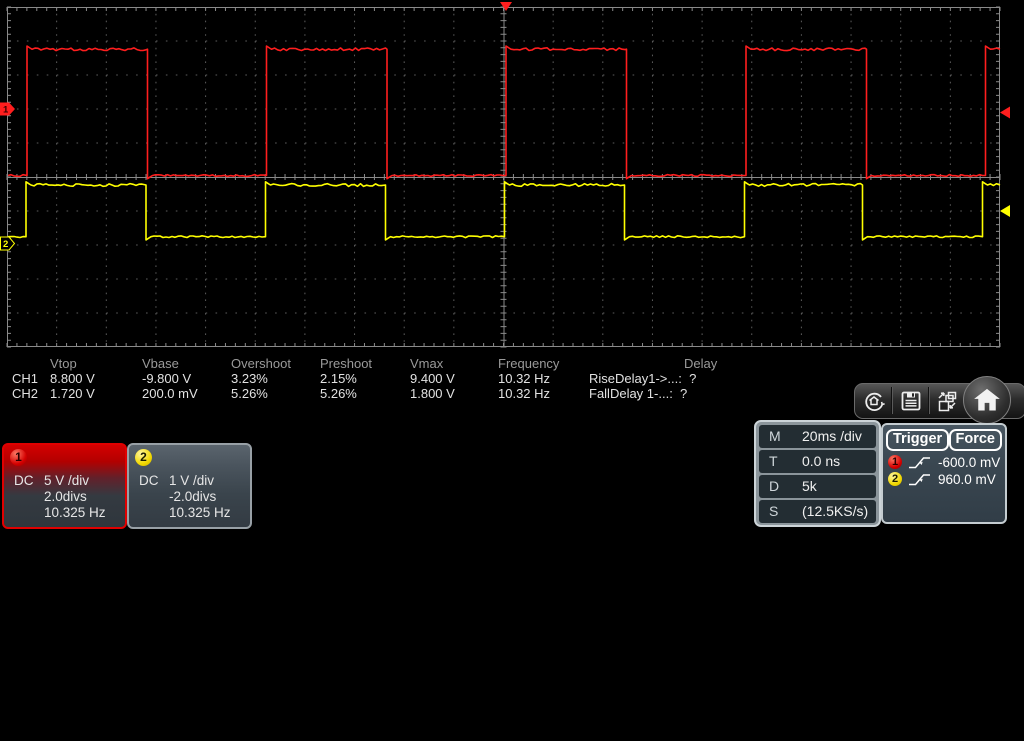 Image resolution: width=1024 pixels, height=741 pixels. I want to click on home-icon, so click(987, 399).